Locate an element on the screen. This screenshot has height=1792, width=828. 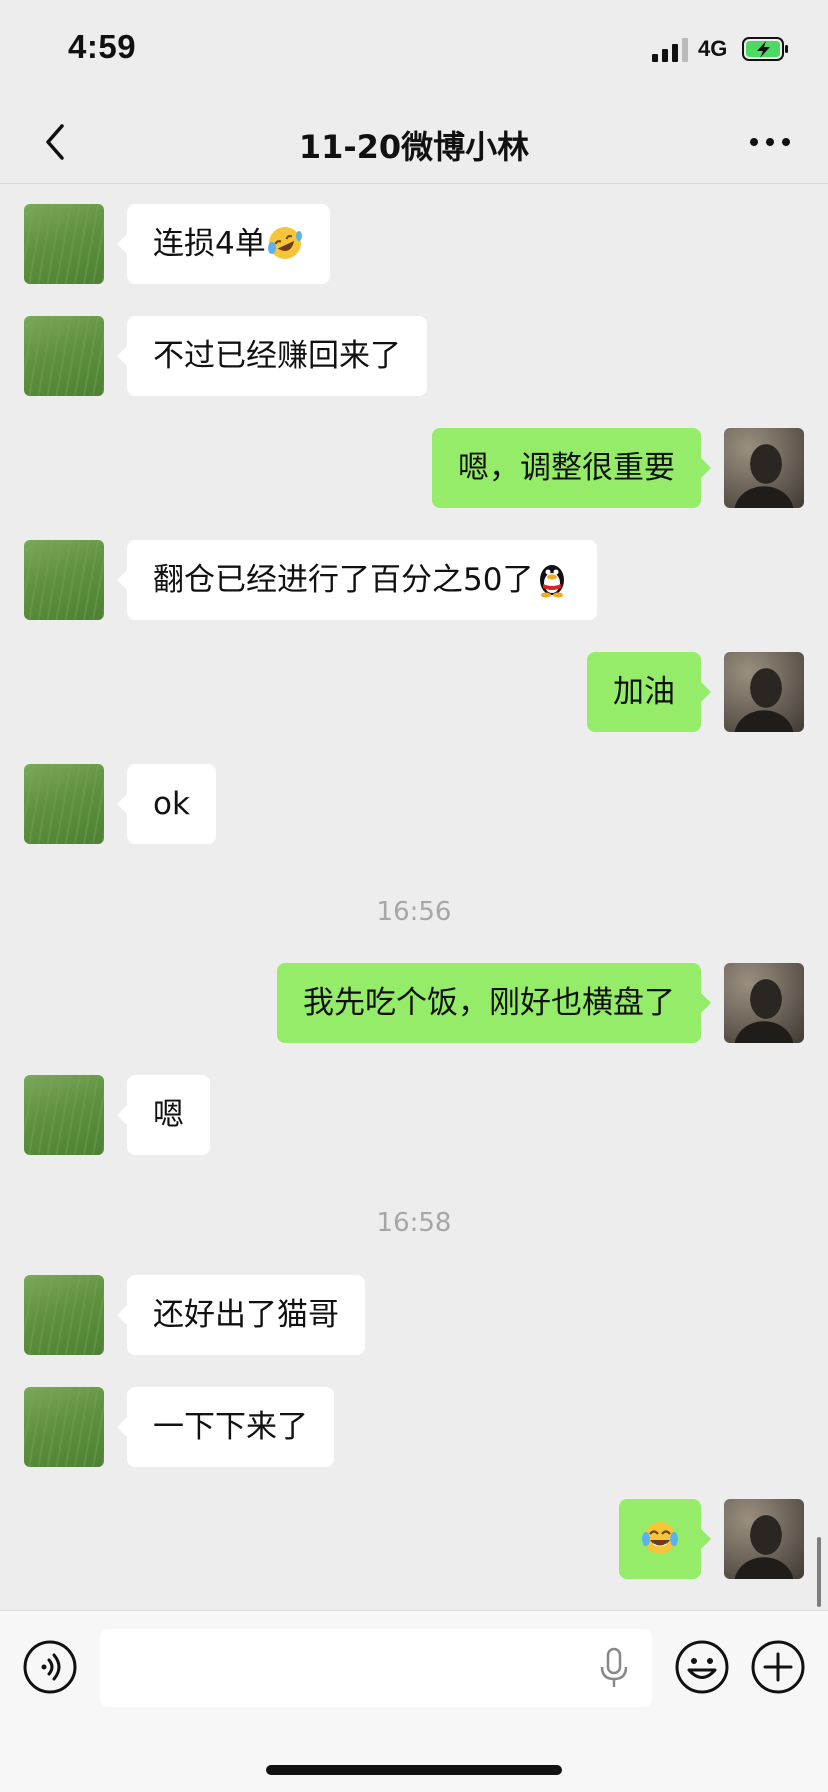
message-text: 还好出了猫哥 is located at coordinates (246, 1315).